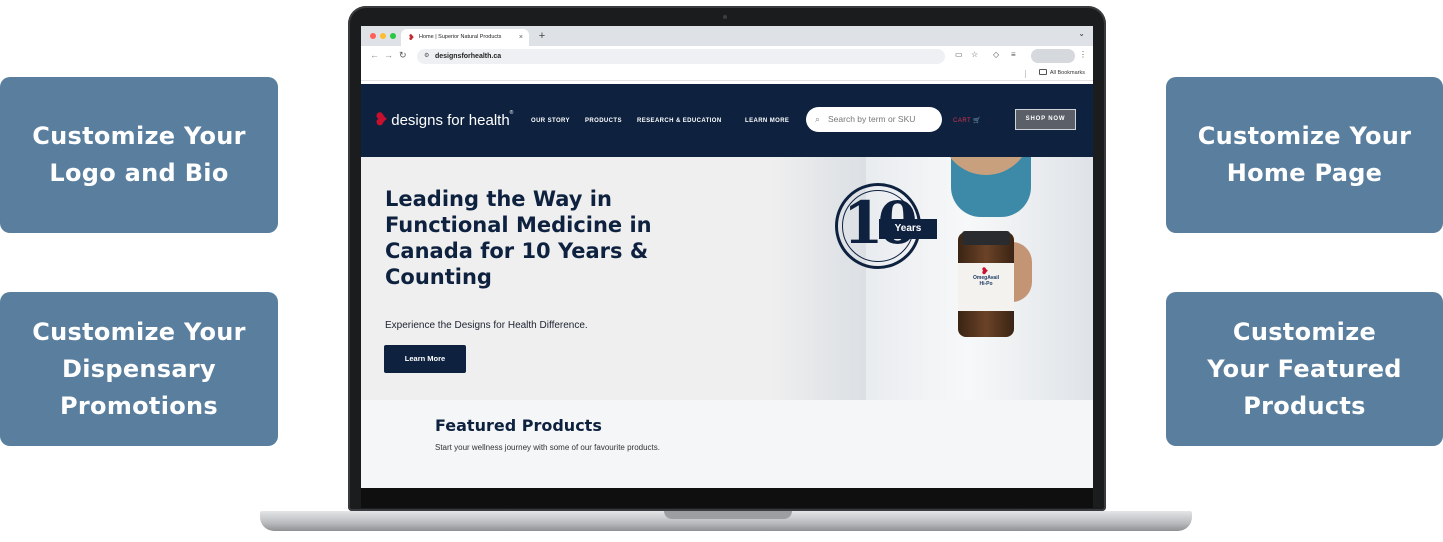 This screenshot has width=1443, height=542. What do you see at coordinates (517, 251) in the screenshot?
I see `hero-title-line: Canada for 10 Years &` at bounding box center [517, 251].